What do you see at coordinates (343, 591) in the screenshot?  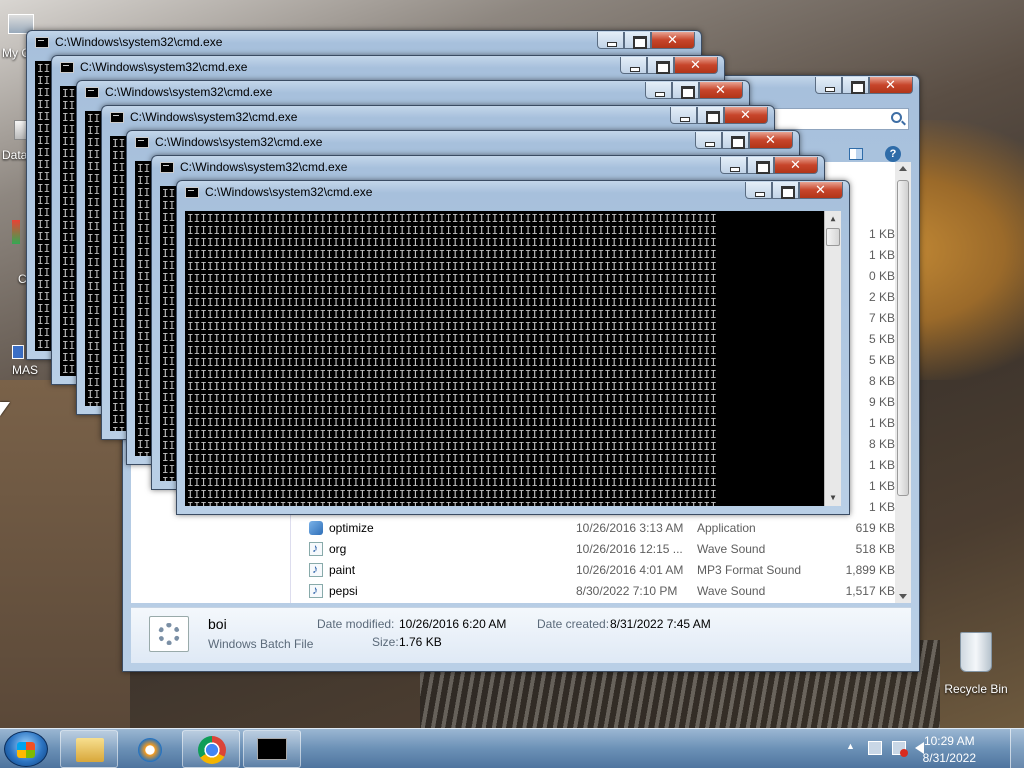 I see `file-name: pepsi` at bounding box center [343, 591].